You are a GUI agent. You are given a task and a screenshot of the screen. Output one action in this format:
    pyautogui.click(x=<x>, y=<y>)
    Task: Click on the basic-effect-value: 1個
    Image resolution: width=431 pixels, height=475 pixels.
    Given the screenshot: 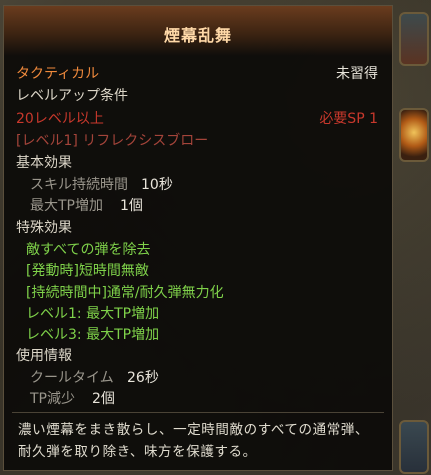 What is the action you would take?
    pyautogui.click(x=131, y=206)
    